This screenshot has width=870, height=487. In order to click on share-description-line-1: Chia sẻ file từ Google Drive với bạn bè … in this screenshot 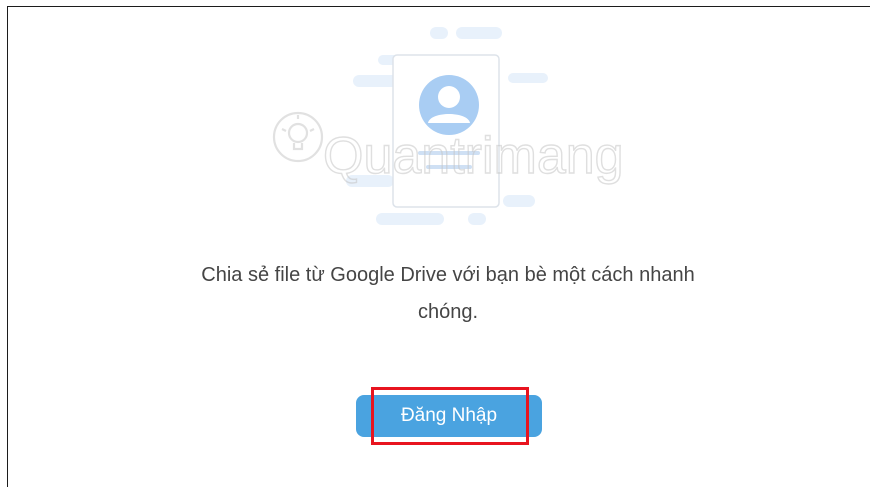, I will do `click(448, 275)`.